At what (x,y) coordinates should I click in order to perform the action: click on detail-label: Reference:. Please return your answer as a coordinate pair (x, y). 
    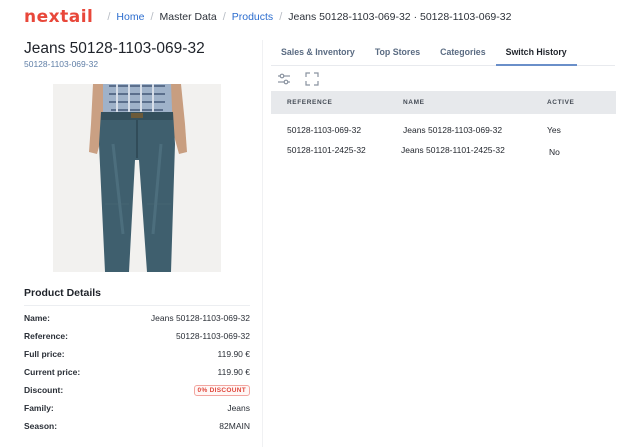
    Looking at the image, I should click on (46, 336).